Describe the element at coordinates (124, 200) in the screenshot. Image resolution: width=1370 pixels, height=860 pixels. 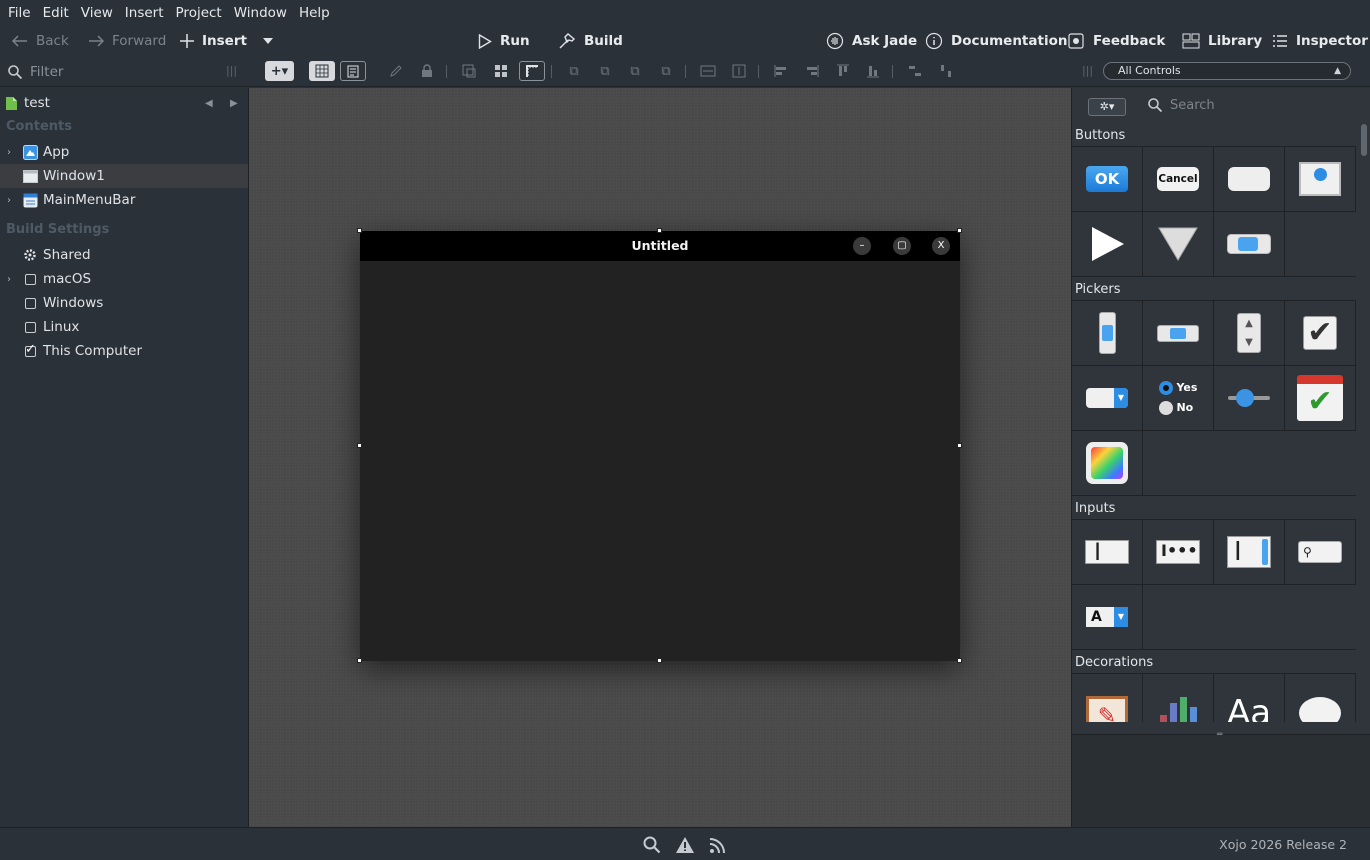
I see `nav-item-mainmenubar: › MainMenuBar` at that location.